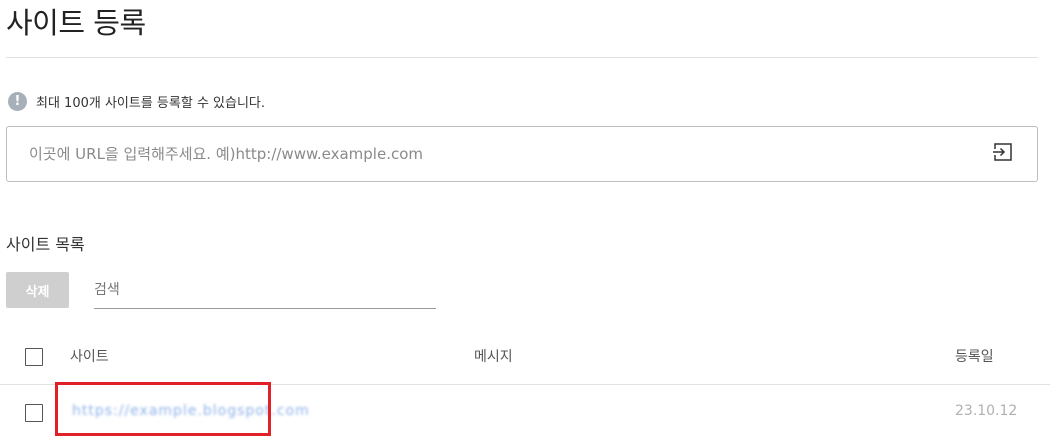  What do you see at coordinates (974, 357) in the screenshot?
I see `column-registered: 등록일` at bounding box center [974, 357].